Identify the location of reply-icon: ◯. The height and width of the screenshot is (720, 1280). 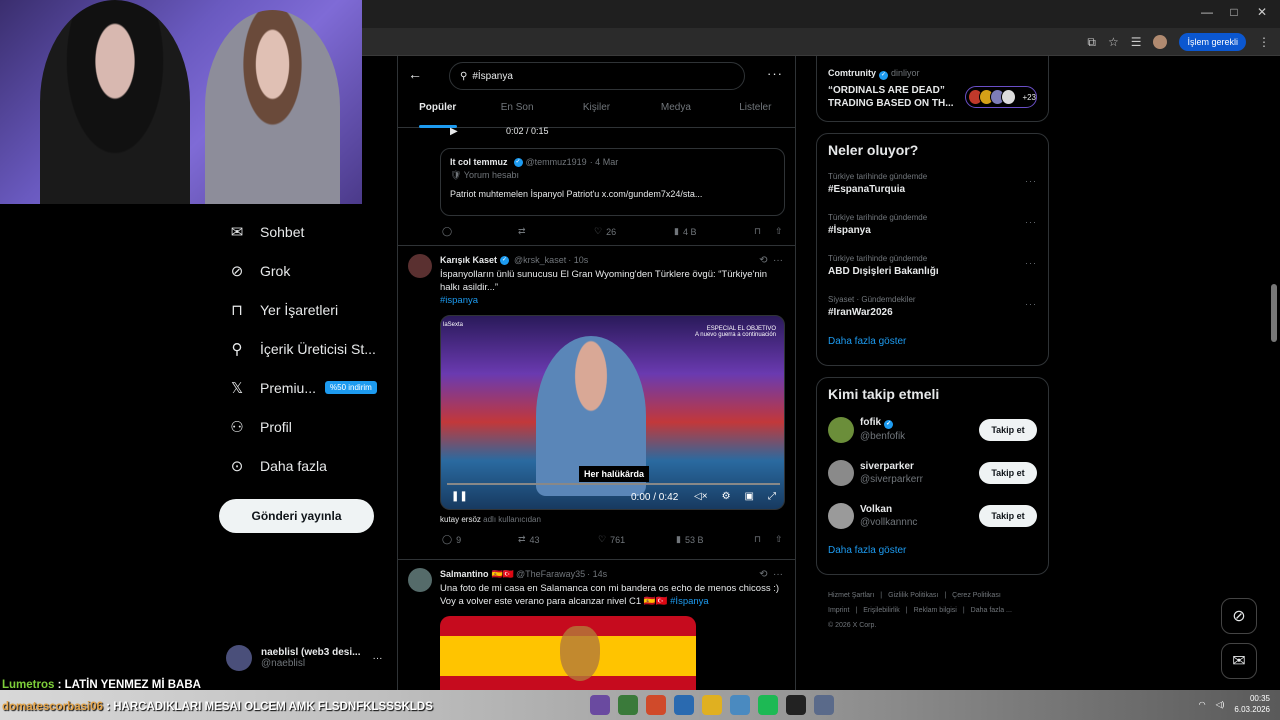
(447, 231).